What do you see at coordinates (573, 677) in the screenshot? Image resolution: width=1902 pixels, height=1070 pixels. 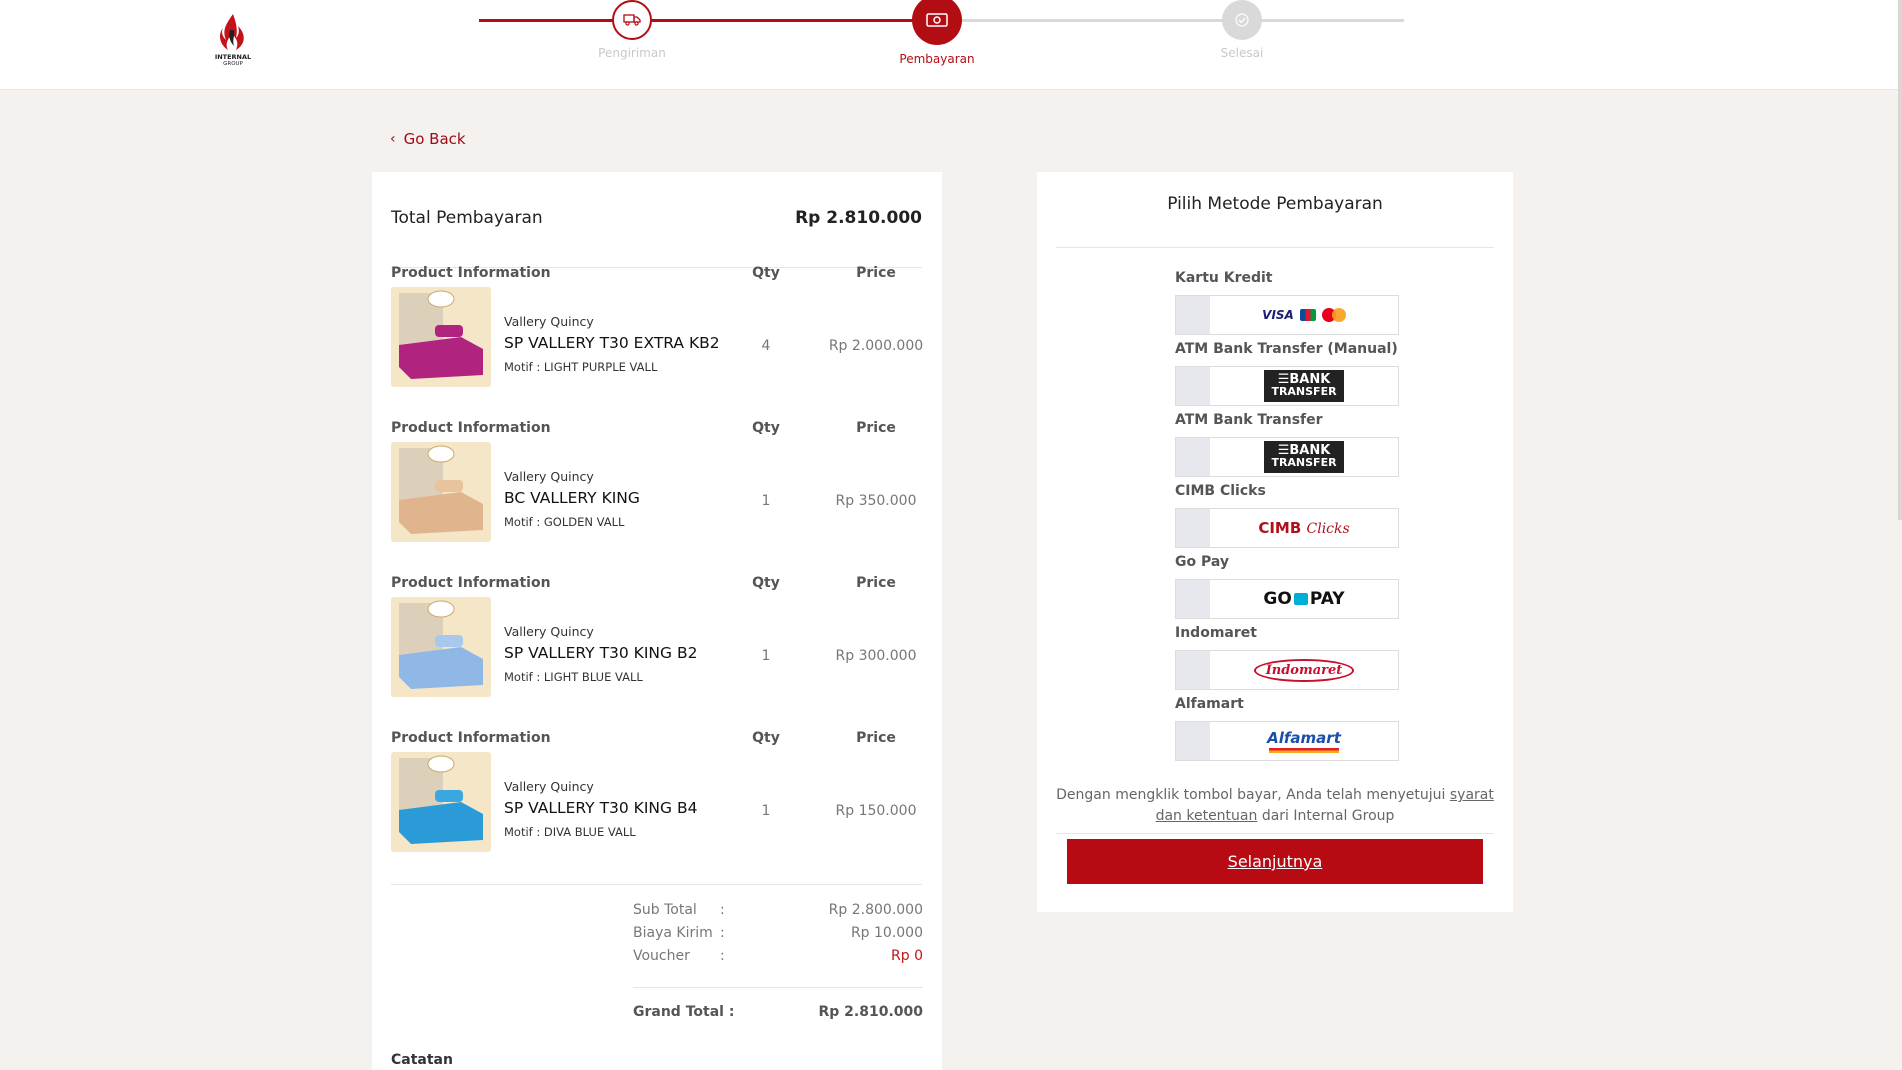 I see `product-motif: Motif : LIGHT BLUE VALL` at bounding box center [573, 677].